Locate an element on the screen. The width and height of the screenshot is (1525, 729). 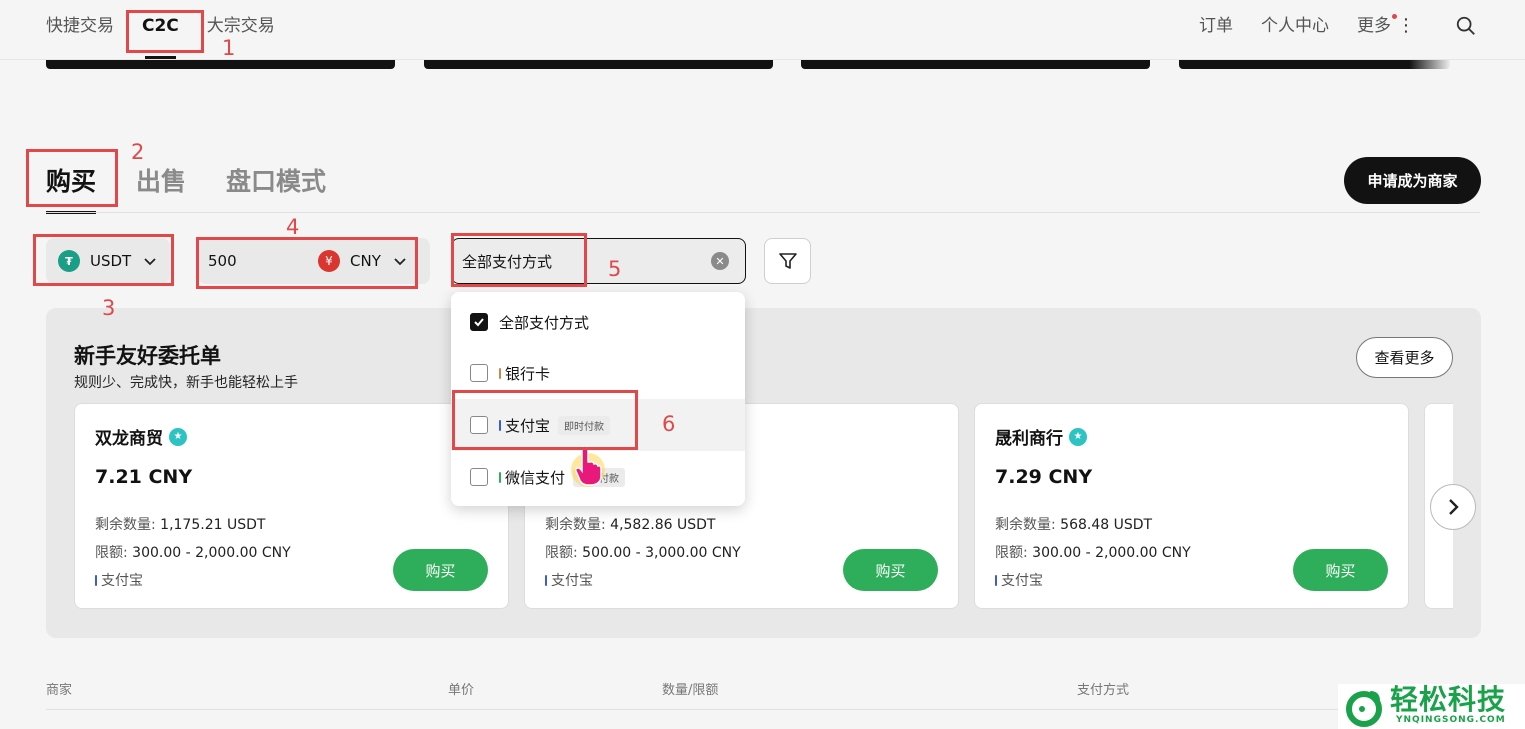
price: 7.29 CNY is located at coordinates (1044, 477).